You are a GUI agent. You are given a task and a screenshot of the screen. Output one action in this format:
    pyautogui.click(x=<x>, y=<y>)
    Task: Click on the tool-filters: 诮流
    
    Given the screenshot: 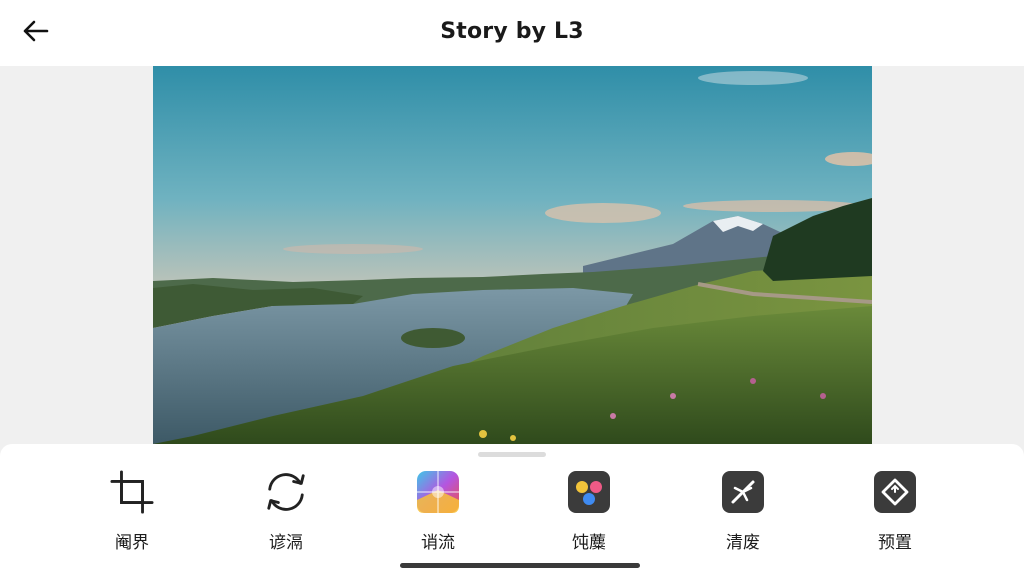 What is the action you would take?
    pyautogui.click(x=438, y=510)
    